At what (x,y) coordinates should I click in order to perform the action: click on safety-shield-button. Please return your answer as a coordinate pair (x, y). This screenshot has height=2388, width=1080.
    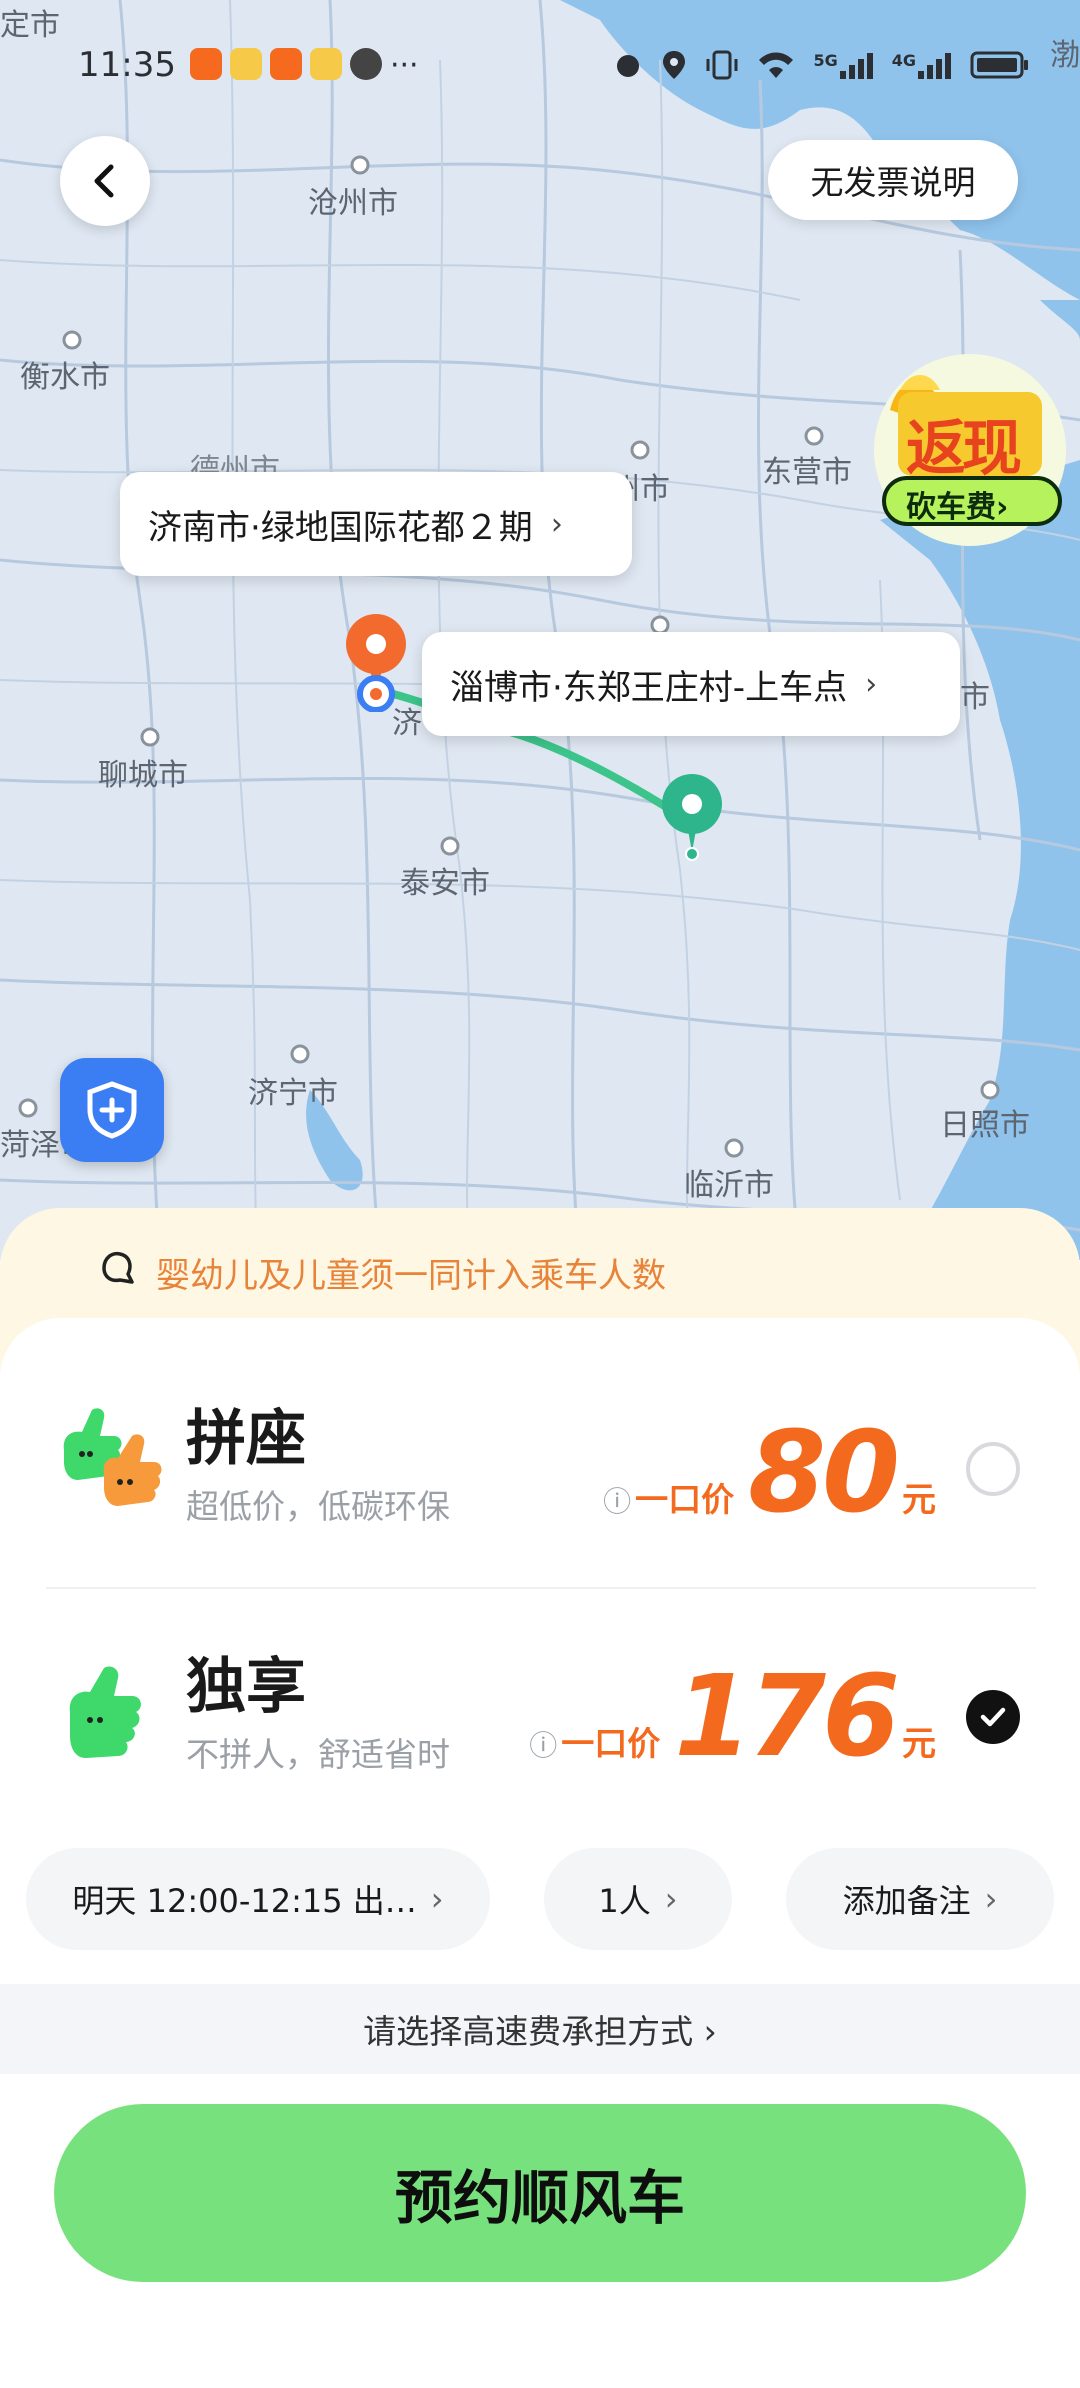
    Looking at the image, I should click on (112, 1110).